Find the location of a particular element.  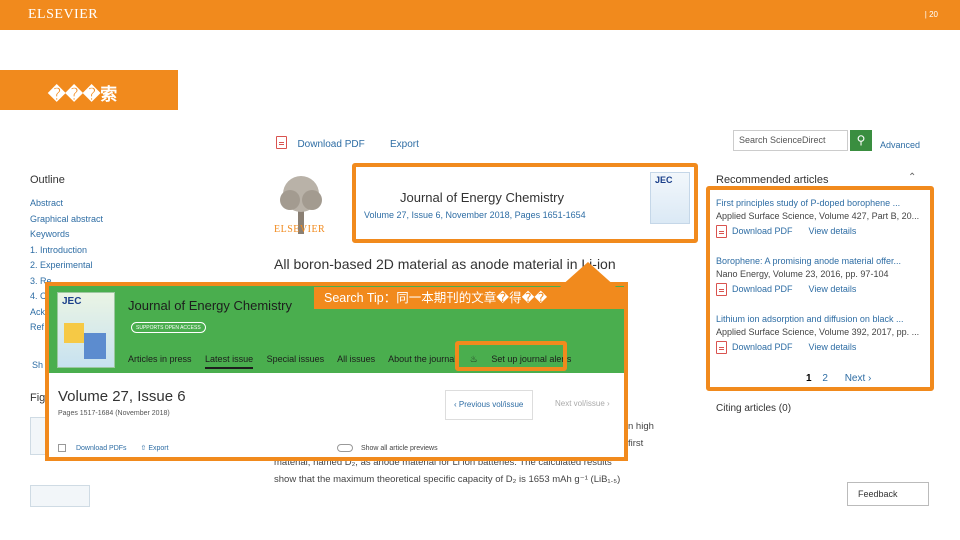

recommended-articles-highlight is located at coordinates (820, 288).